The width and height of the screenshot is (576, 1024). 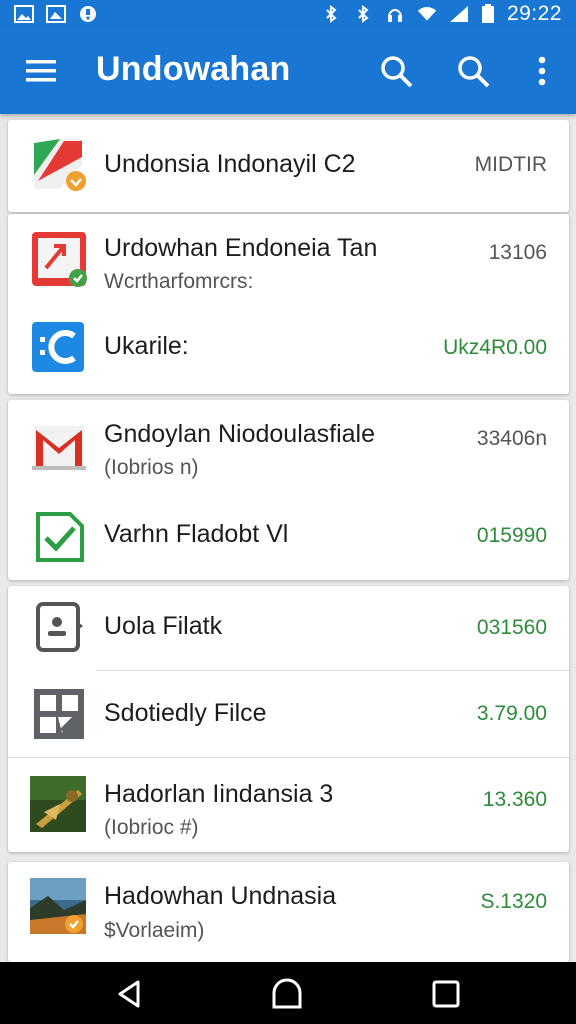 What do you see at coordinates (59, 448) in the screenshot?
I see `gmail-icon` at bounding box center [59, 448].